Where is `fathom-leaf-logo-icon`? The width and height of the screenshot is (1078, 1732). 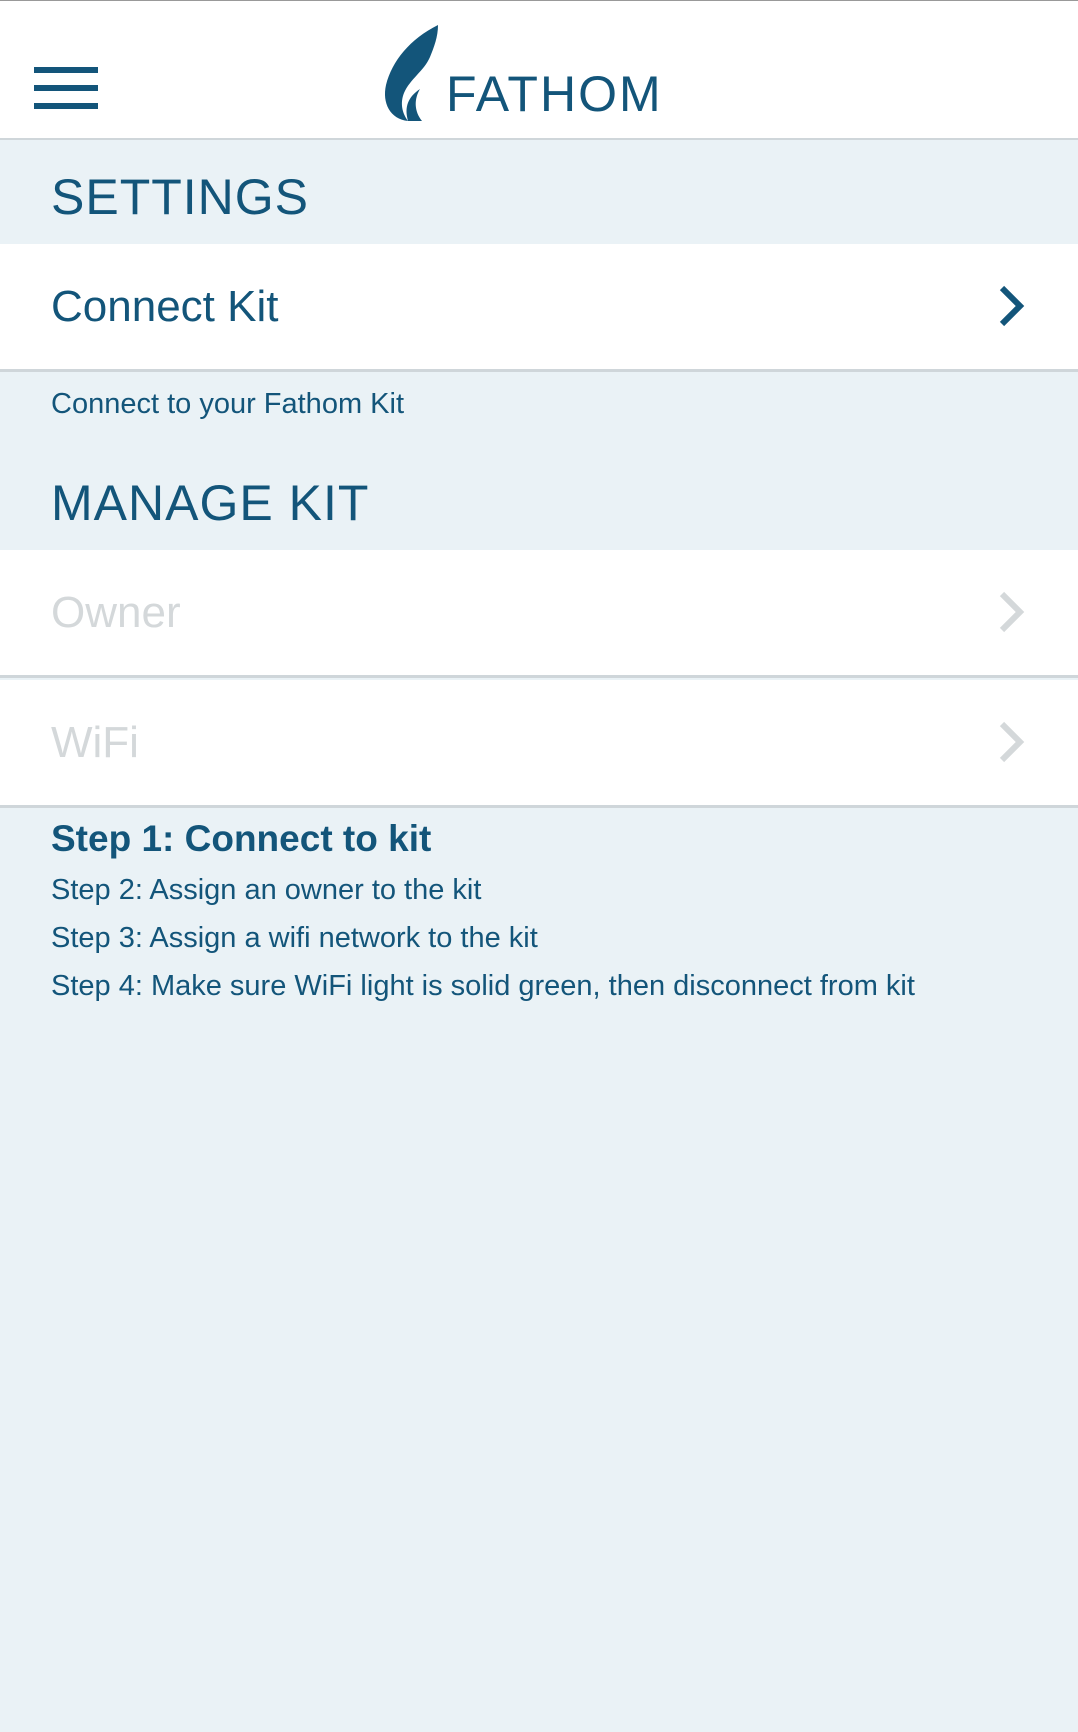 fathom-leaf-logo-icon is located at coordinates (411, 73).